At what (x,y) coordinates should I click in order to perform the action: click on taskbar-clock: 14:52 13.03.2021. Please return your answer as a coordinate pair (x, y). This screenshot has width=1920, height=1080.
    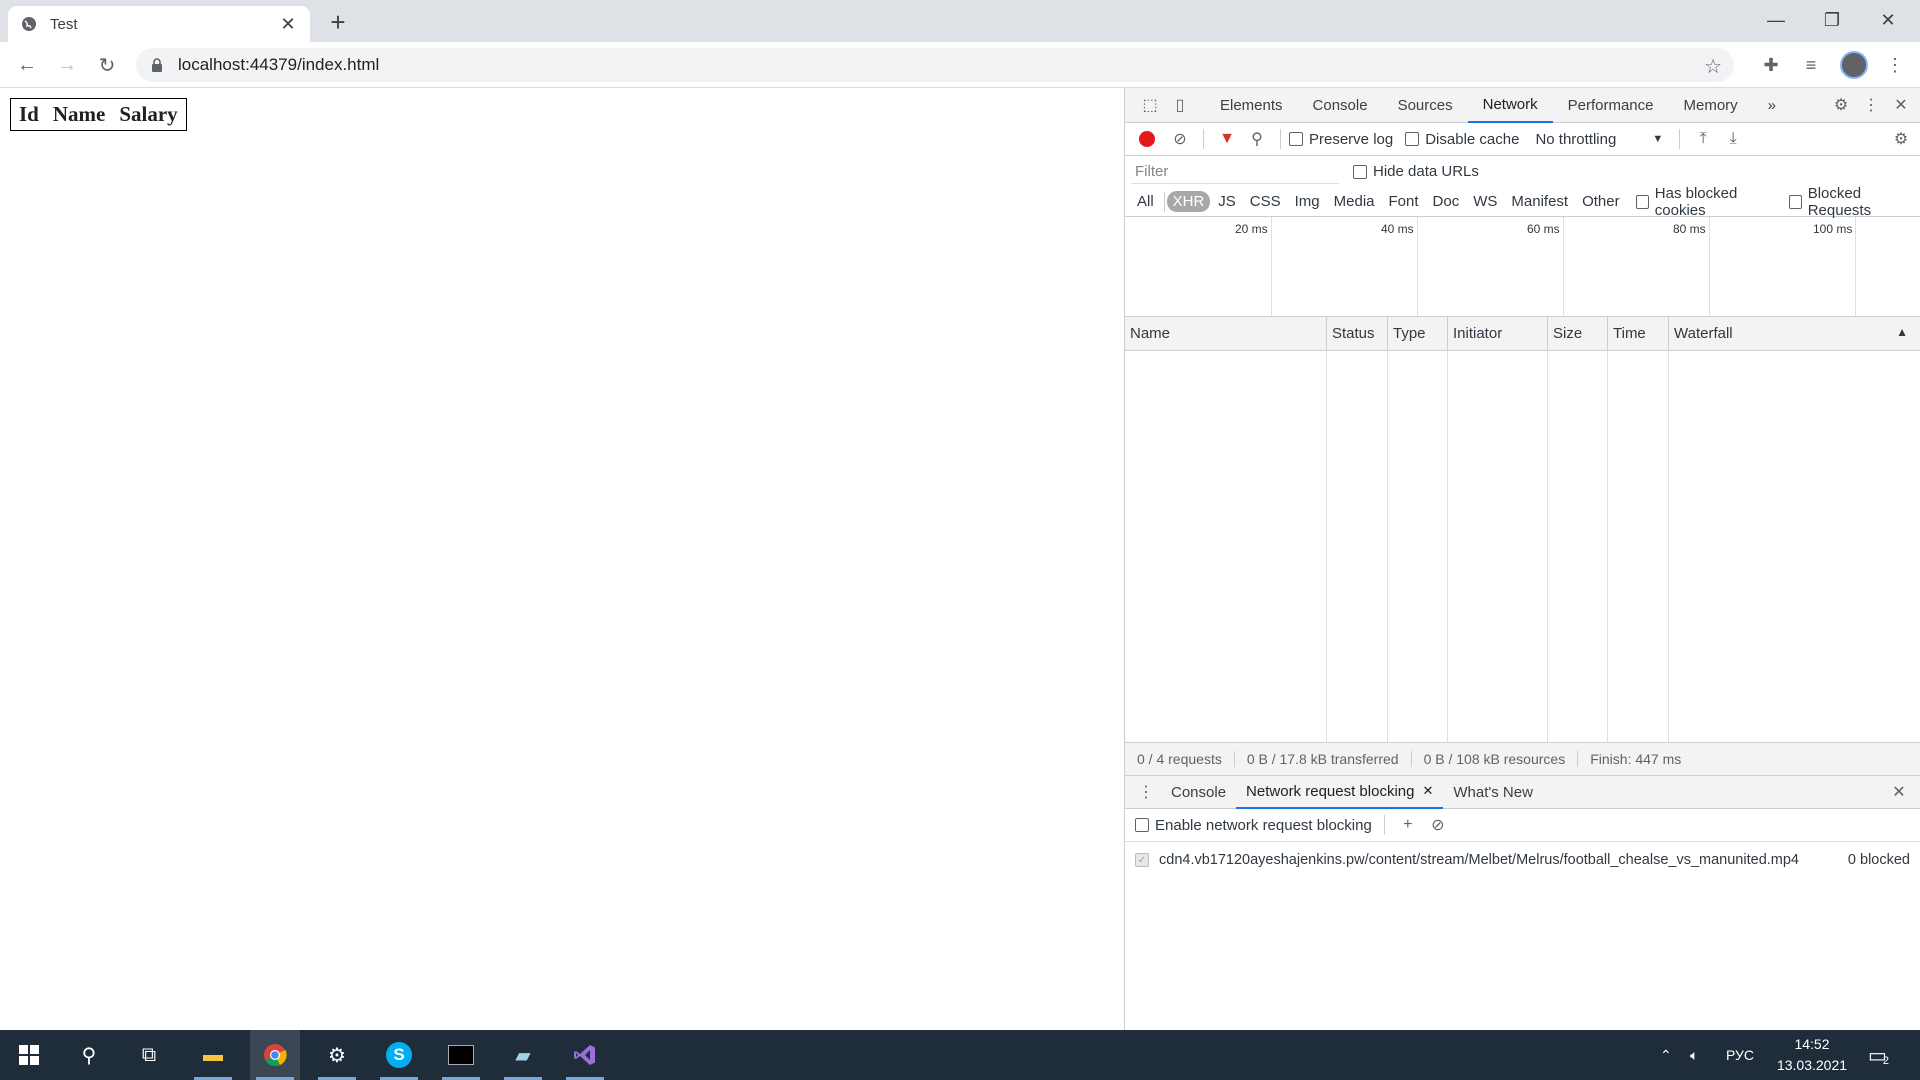
    Looking at the image, I should click on (1812, 1055).